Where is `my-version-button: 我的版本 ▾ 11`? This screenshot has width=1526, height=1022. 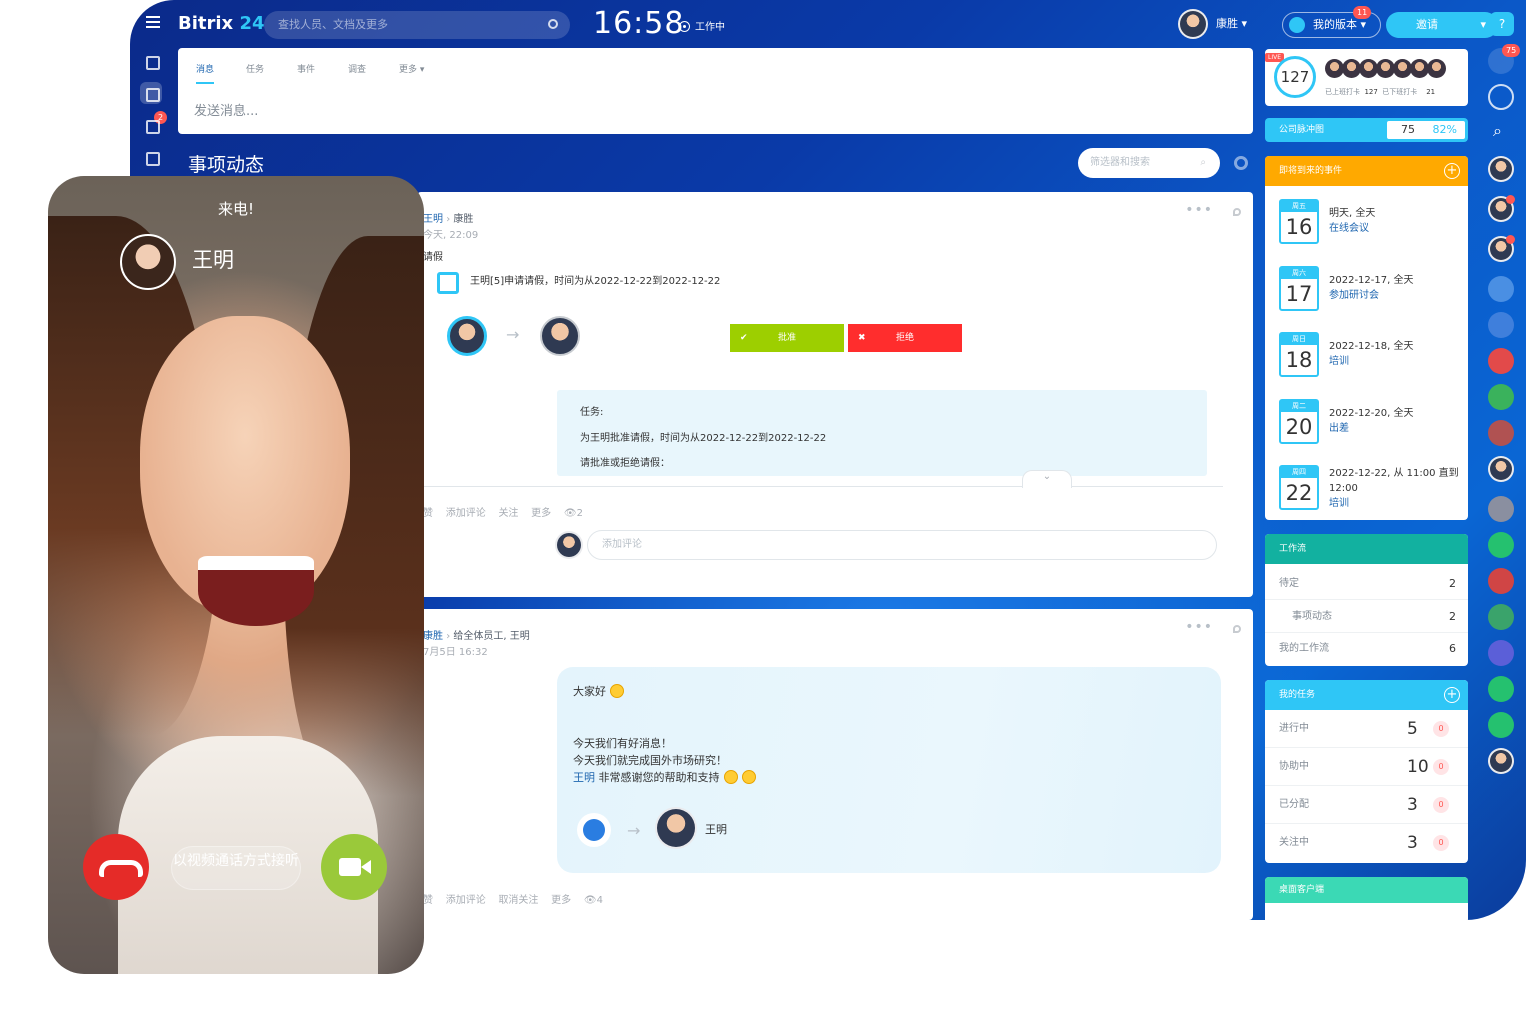
my-version-button: 我的版本 ▾ 11 is located at coordinates (1332, 22).